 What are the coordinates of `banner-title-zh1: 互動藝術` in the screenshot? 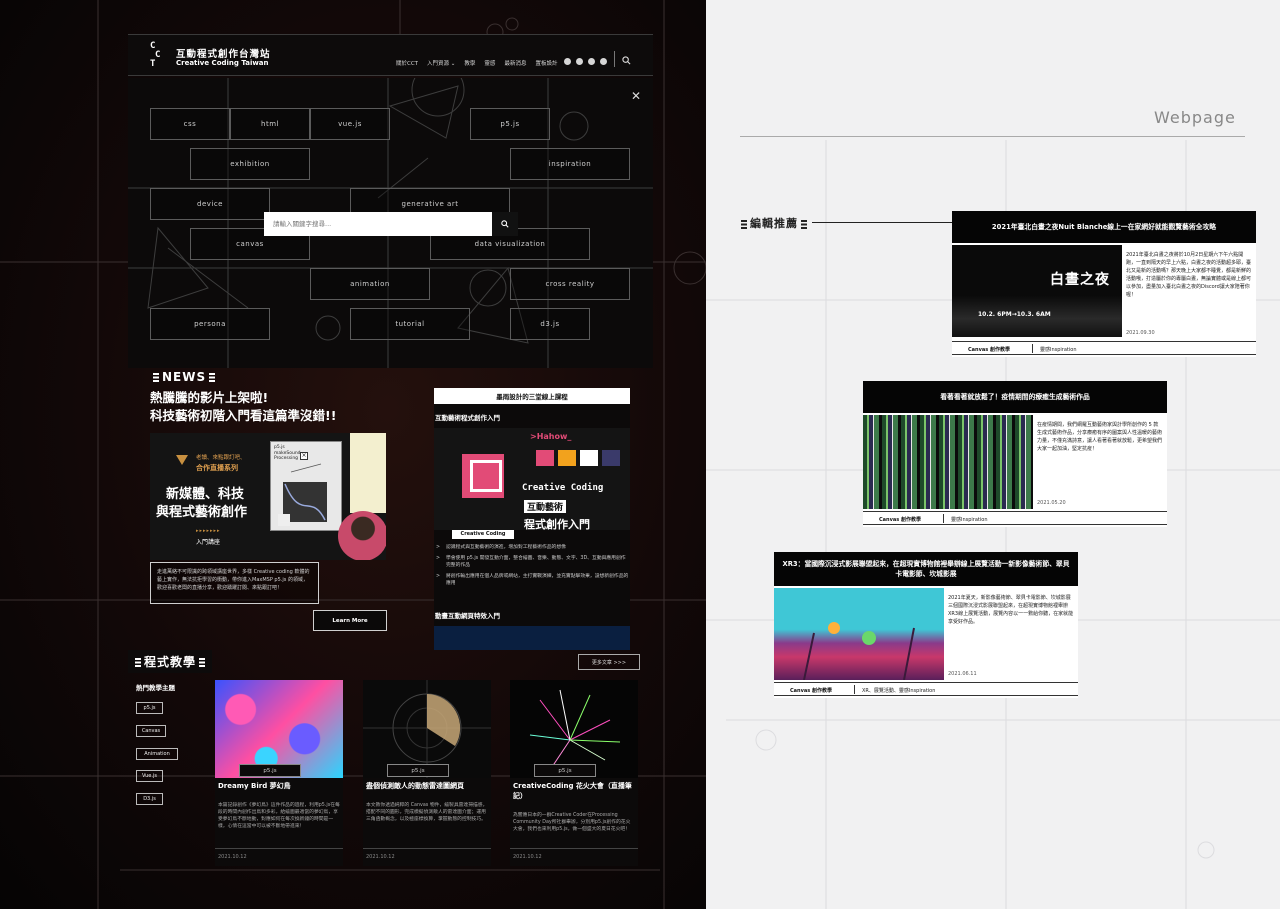 It's located at (545, 506).